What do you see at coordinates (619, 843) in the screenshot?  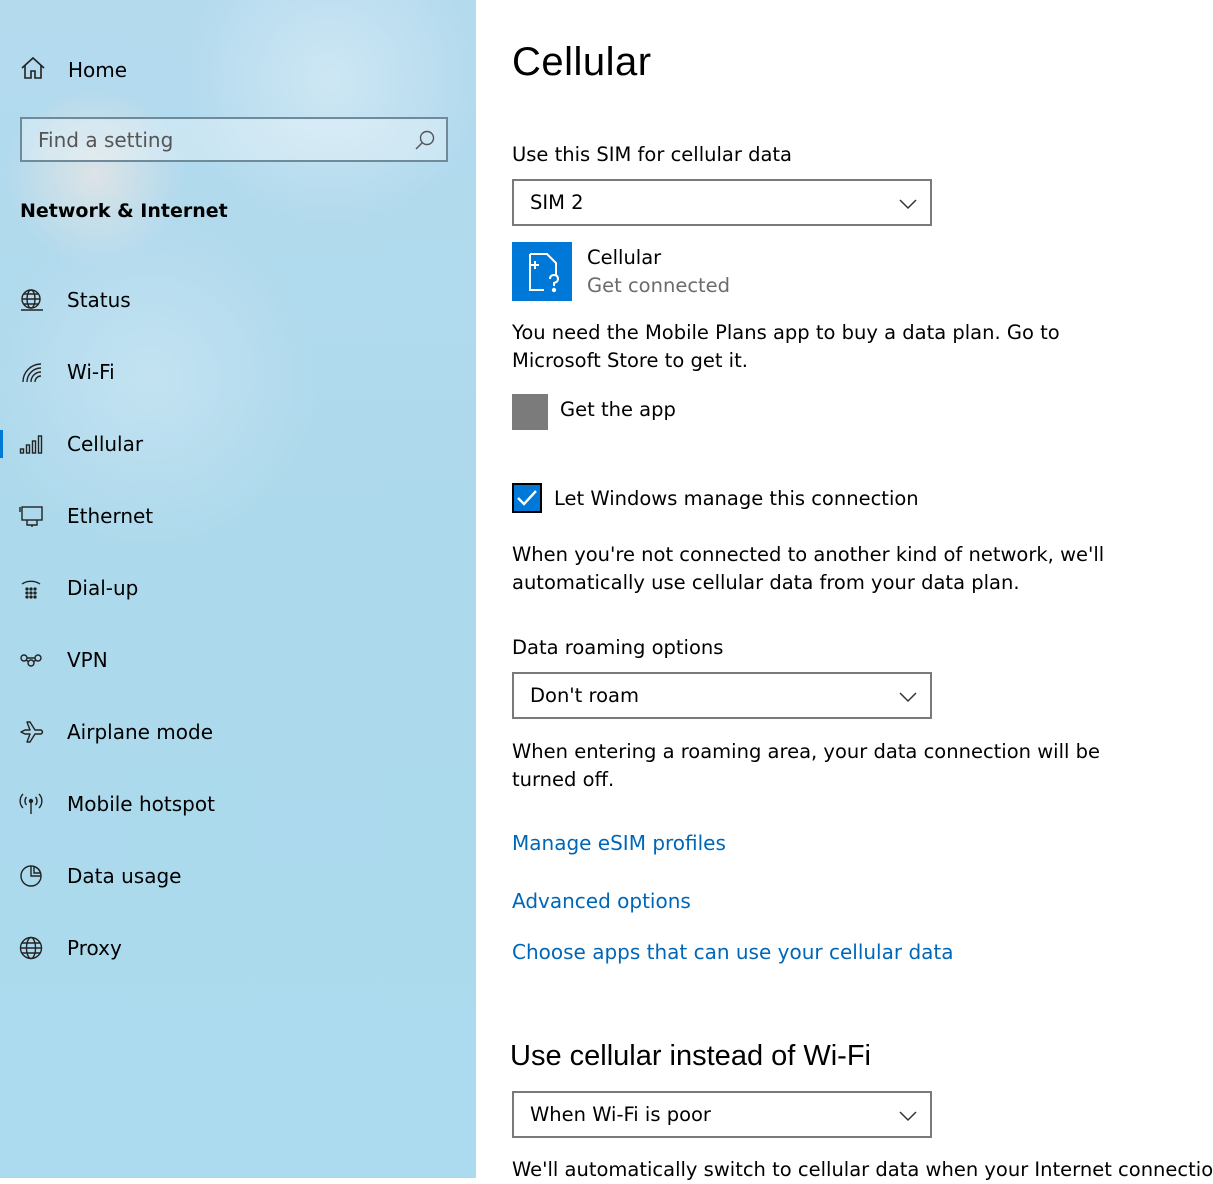 I see `manage-esim-profiles-link: Manage eSIM profiles` at bounding box center [619, 843].